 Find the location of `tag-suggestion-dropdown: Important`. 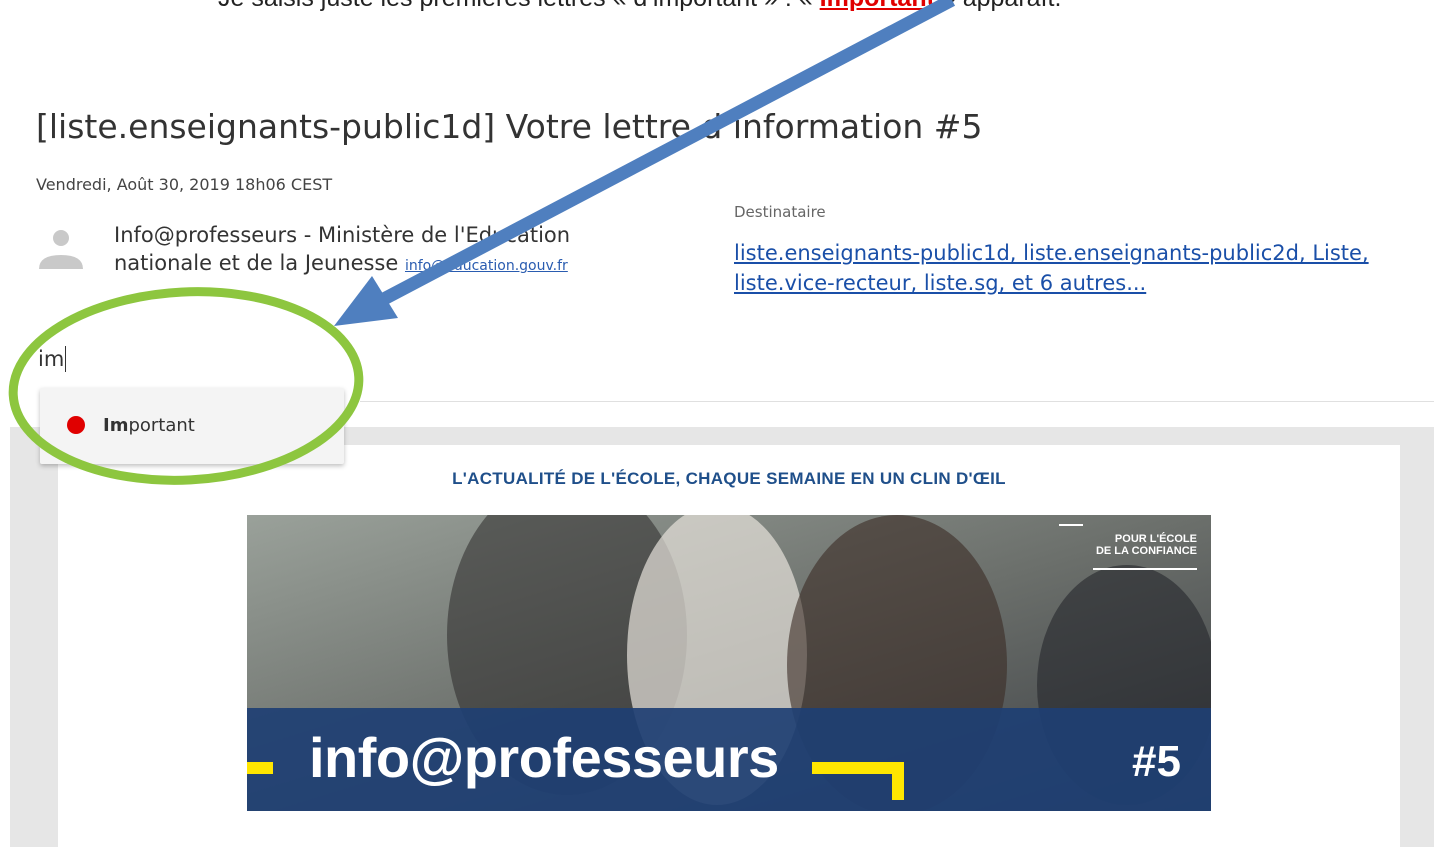

tag-suggestion-dropdown: Important is located at coordinates (192, 426).